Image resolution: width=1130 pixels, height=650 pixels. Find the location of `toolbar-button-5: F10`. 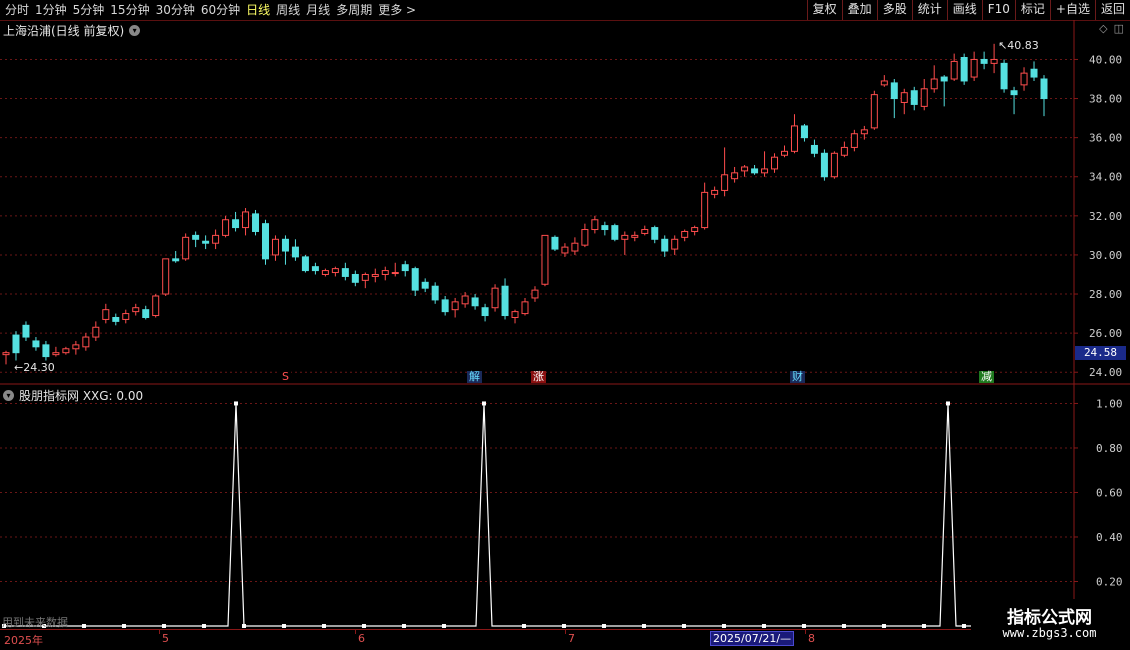

toolbar-button-5: F10 is located at coordinates (998, 10).